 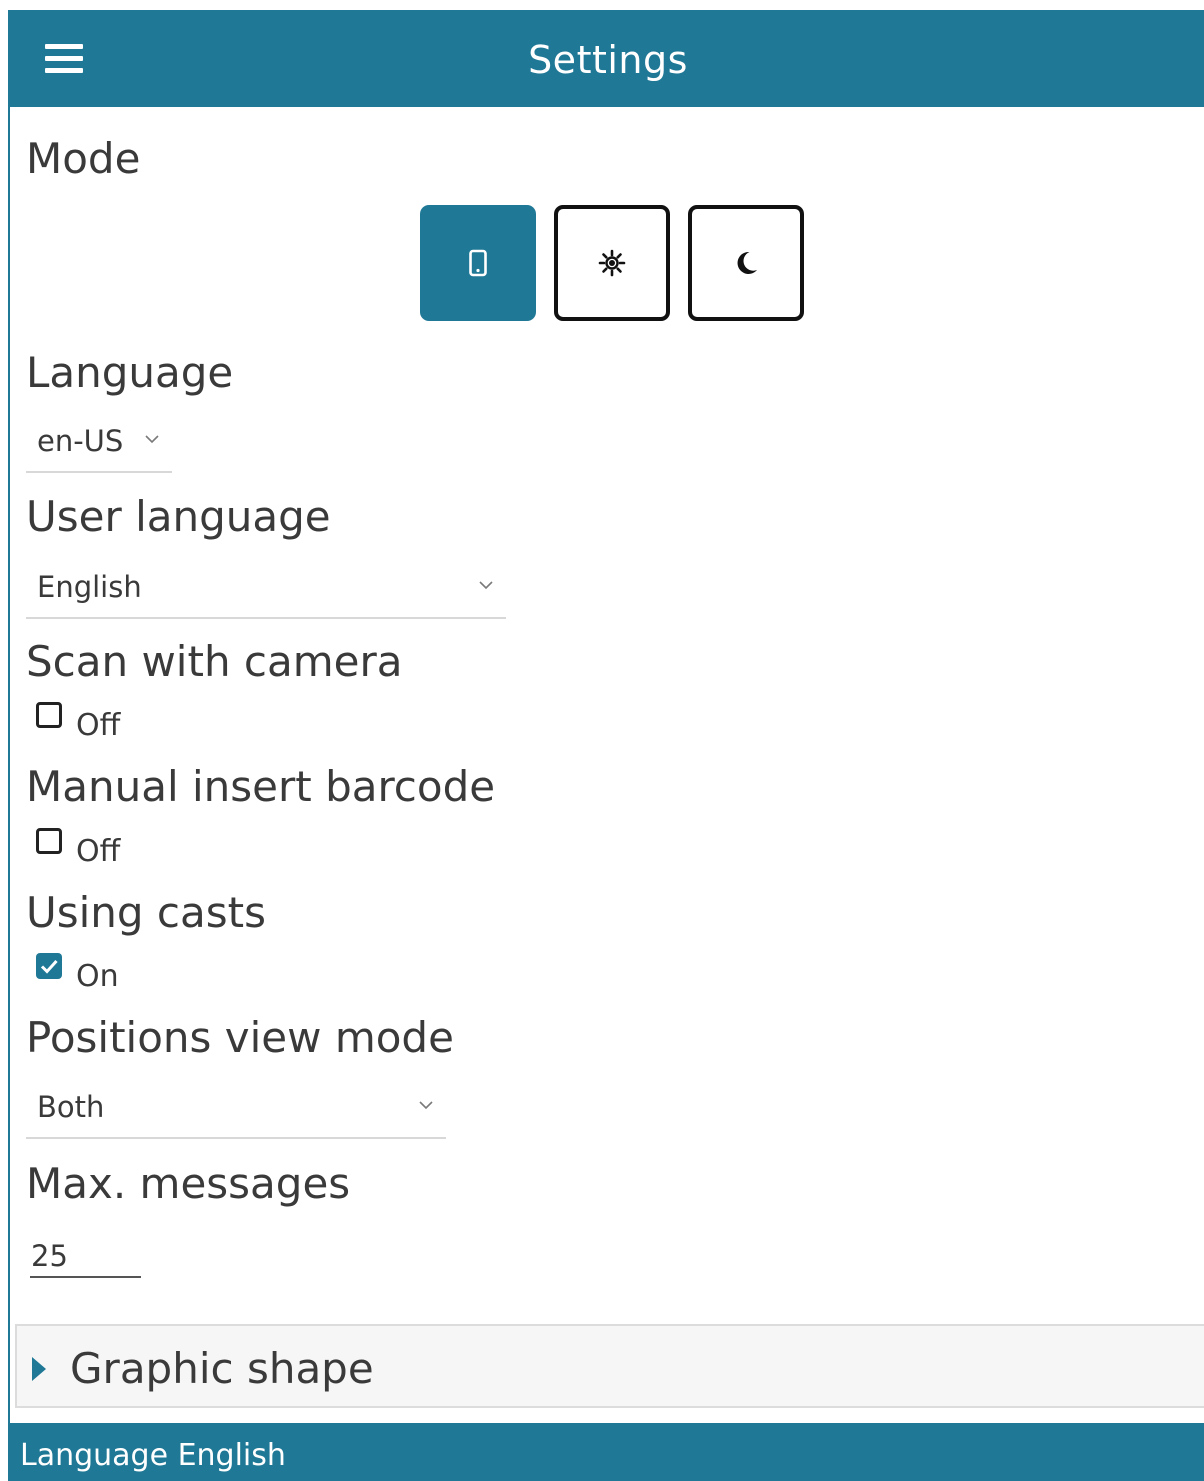 What do you see at coordinates (222, 1368) in the screenshot?
I see `graphic-shape-label: Graphic shape` at bounding box center [222, 1368].